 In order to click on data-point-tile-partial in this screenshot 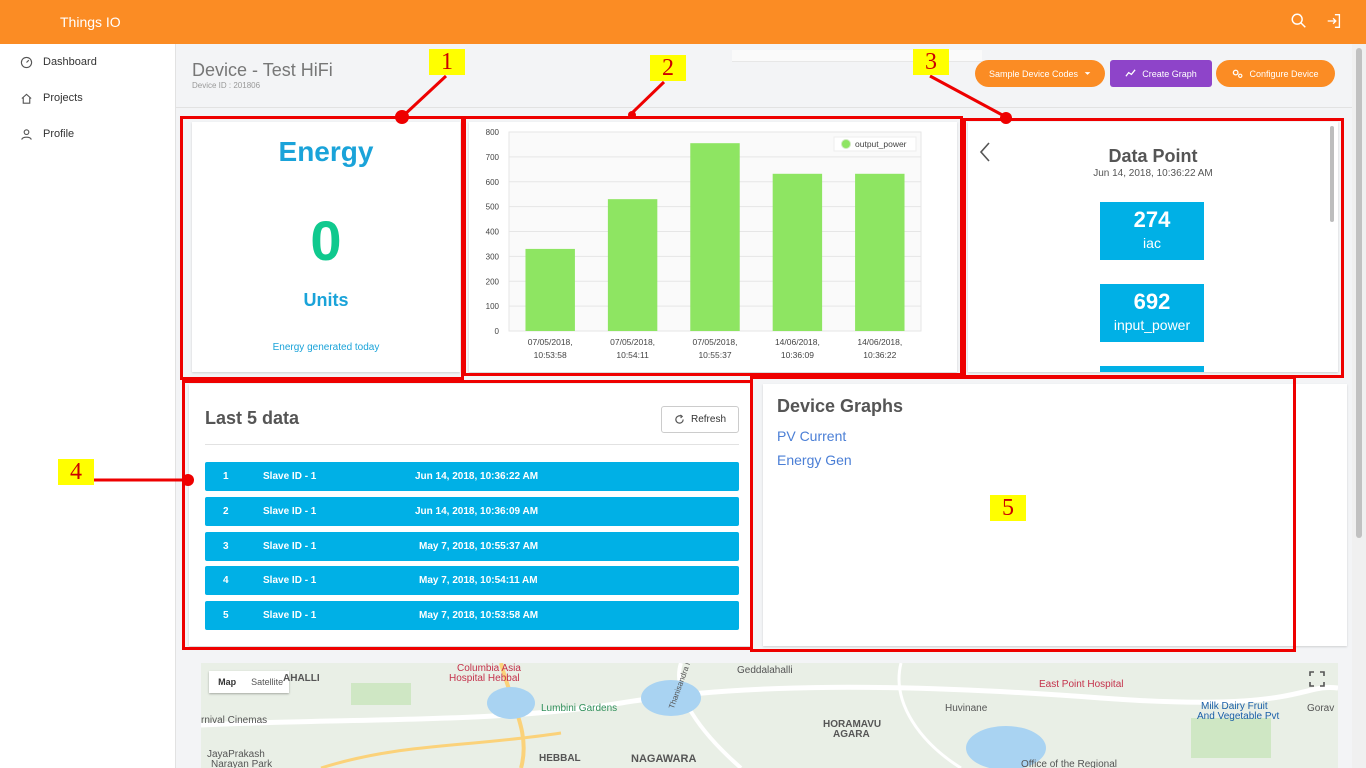, I will do `click(1152, 369)`.